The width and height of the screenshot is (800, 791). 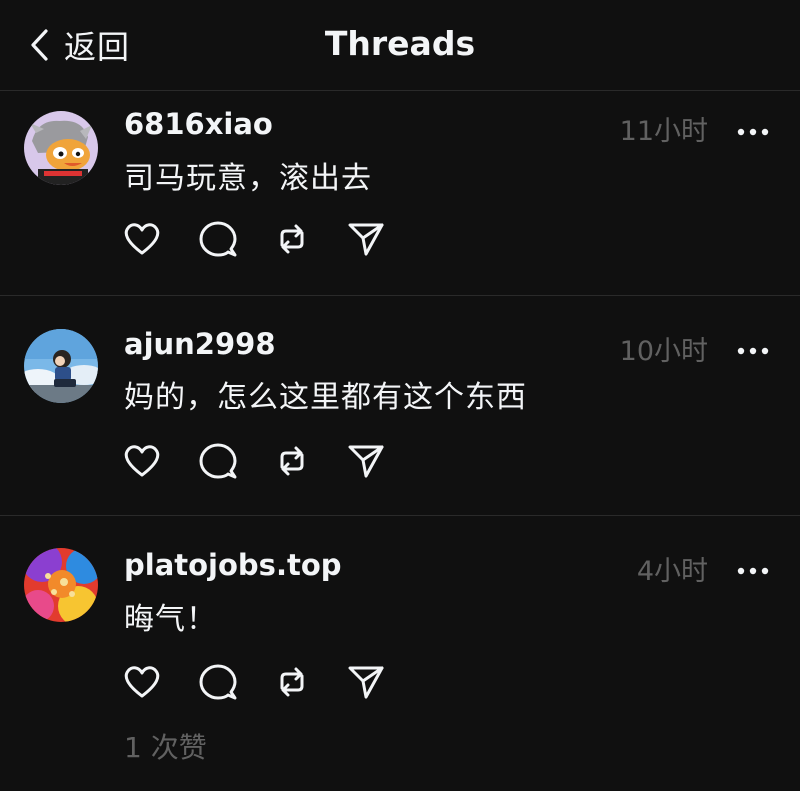 What do you see at coordinates (165, 746) in the screenshot?
I see `like-count: 1 次赞` at bounding box center [165, 746].